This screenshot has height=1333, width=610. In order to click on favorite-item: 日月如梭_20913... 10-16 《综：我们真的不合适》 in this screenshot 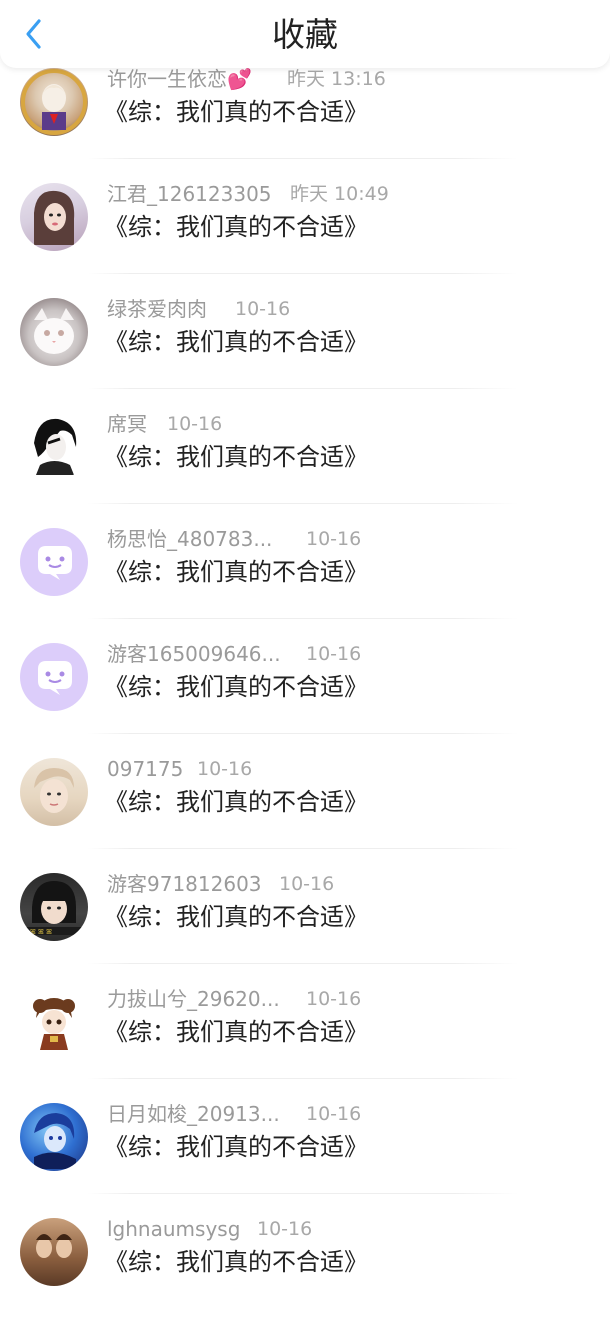, I will do `click(305, 1160)`.